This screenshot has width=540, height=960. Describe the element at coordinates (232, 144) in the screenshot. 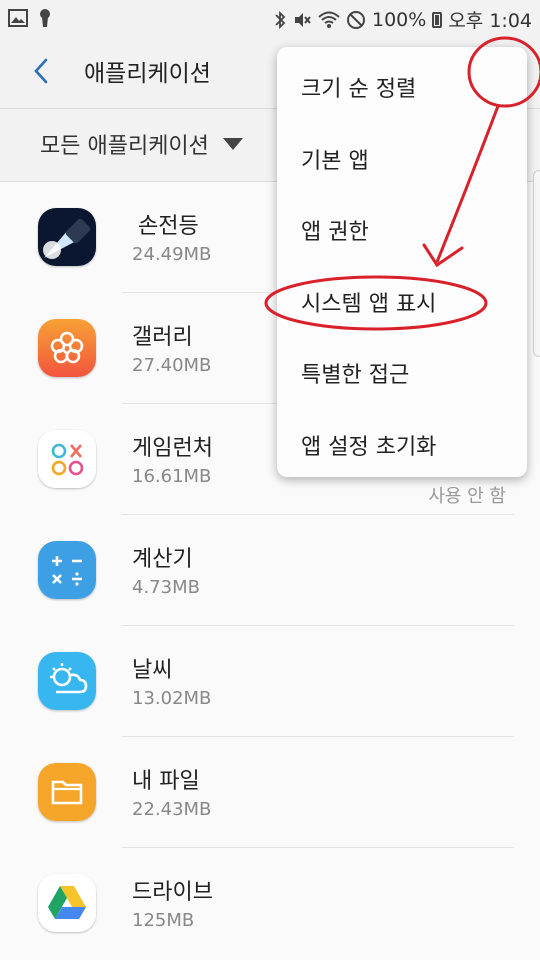

I see `dropdown-arrow-icon` at that location.